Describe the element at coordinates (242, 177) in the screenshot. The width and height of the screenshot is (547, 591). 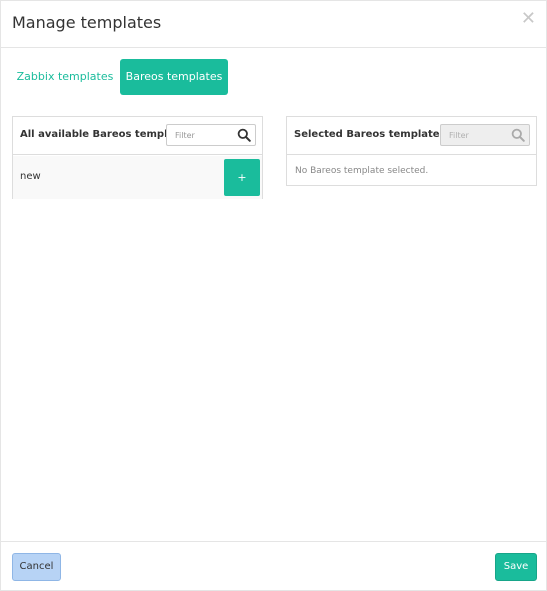
I see `add-template-button: +` at that location.